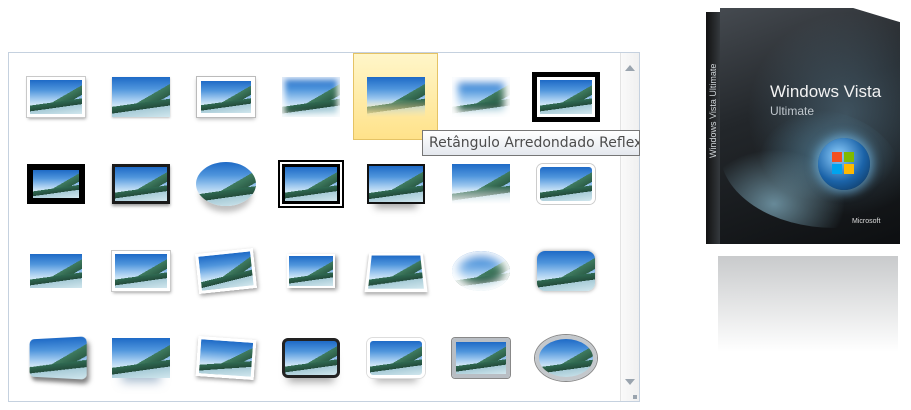  Describe the element at coordinates (844, 164) in the screenshot. I see `windows-logo-icon` at that location.